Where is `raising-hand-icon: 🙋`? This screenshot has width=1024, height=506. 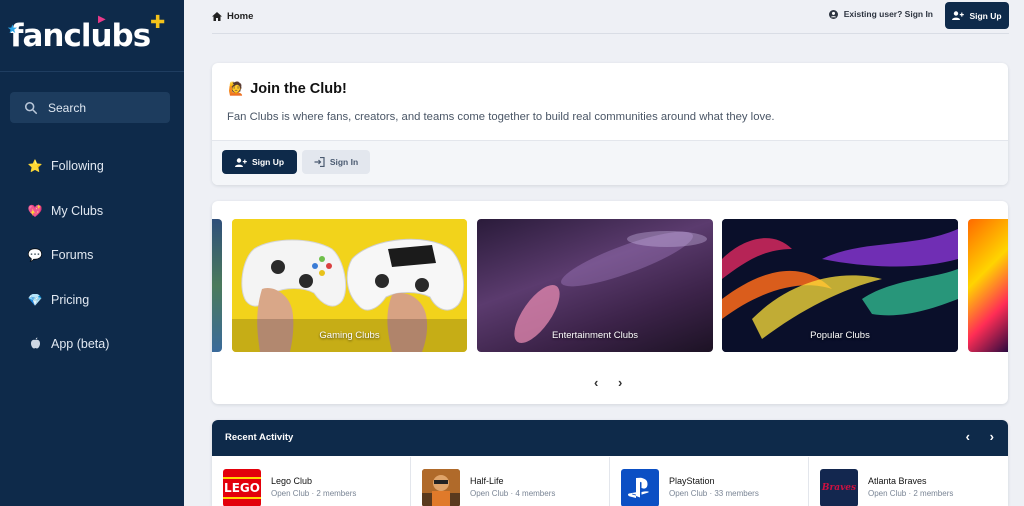
raising-hand-icon: 🙋 is located at coordinates (236, 88).